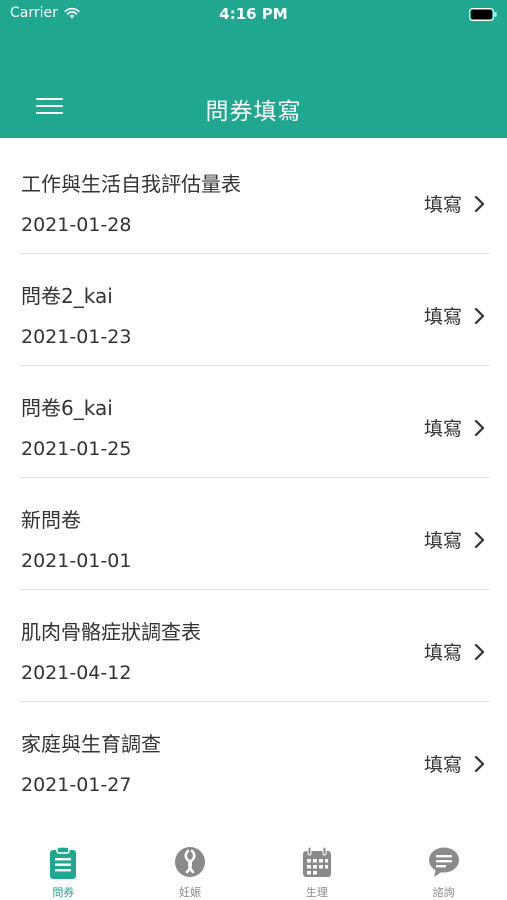 The height and width of the screenshot is (900, 507). I want to click on chat-bubble-icon, so click(444, 862).